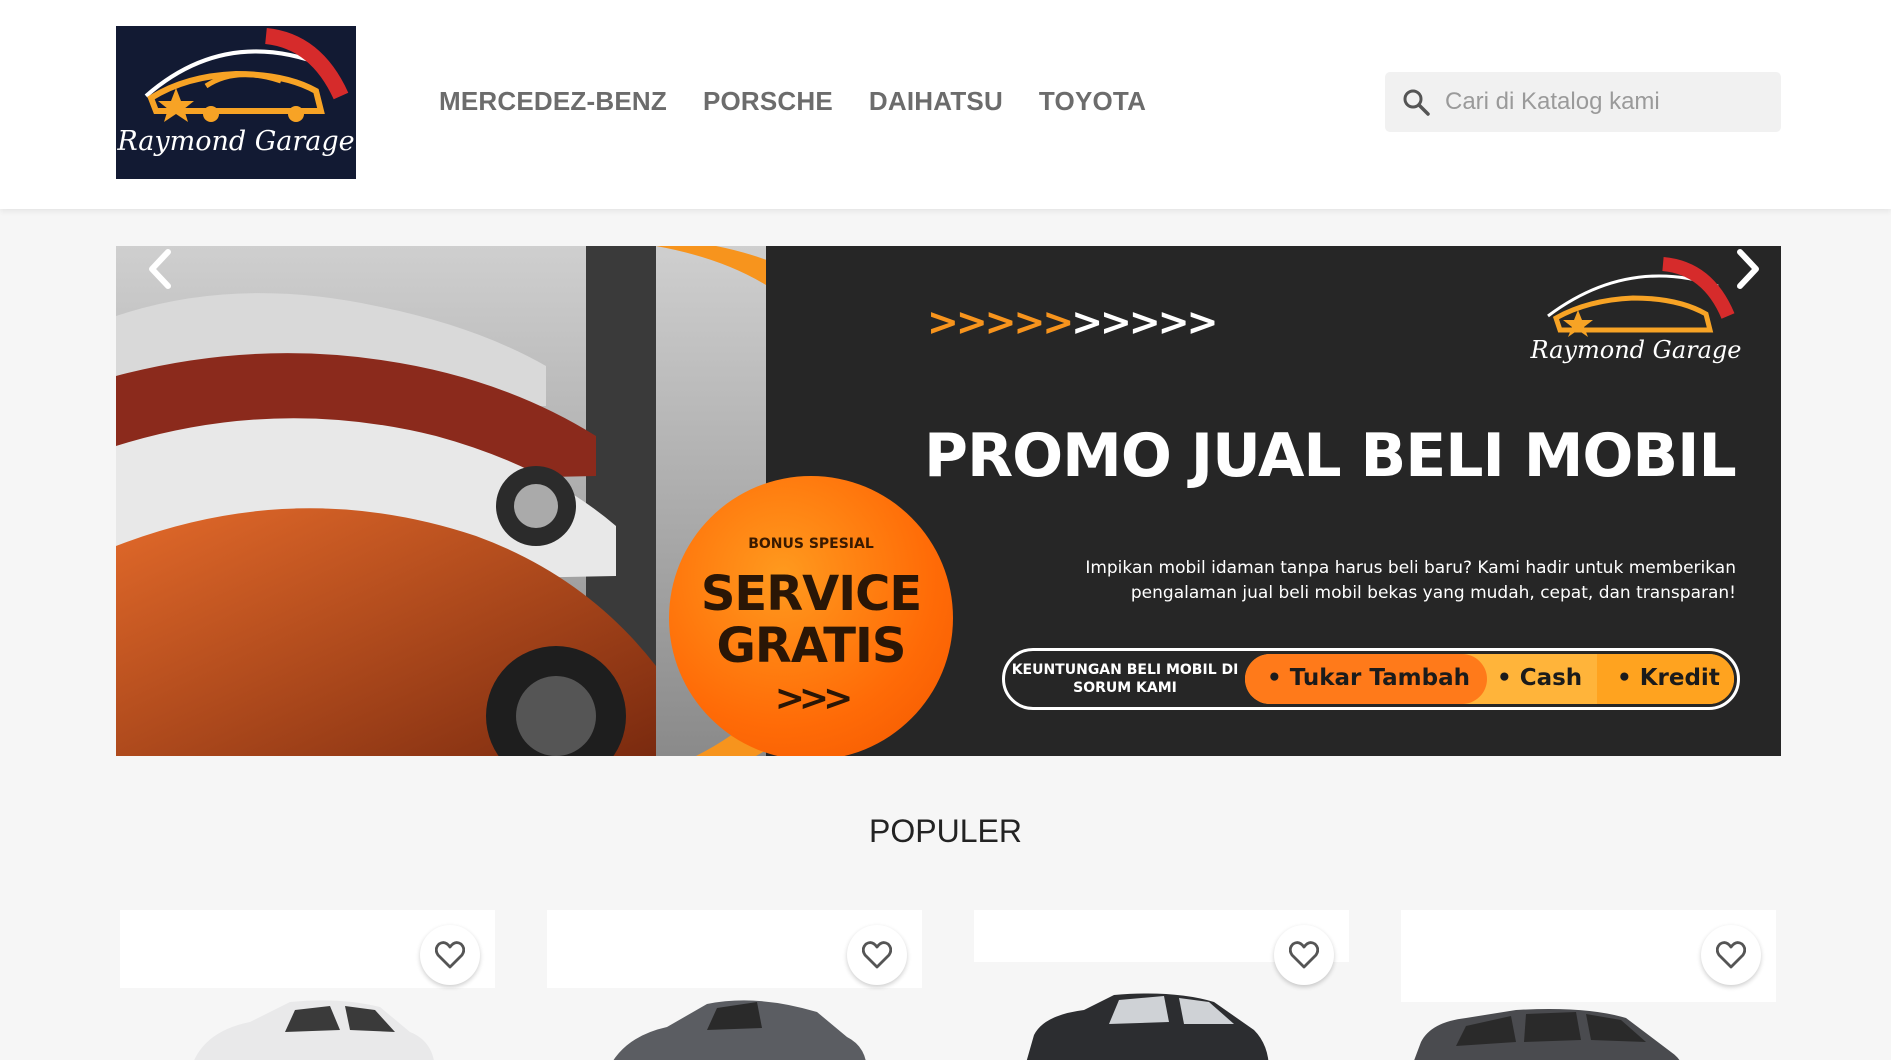 This screenshot has width=1891, height=1060. What do you see at coordinates (1125, 679) in the screenshot?
I see `benefits-label: KEUNTUNGAN BELI MOBIL DI SORUM KAMI` at bounding box center [1125, 679].